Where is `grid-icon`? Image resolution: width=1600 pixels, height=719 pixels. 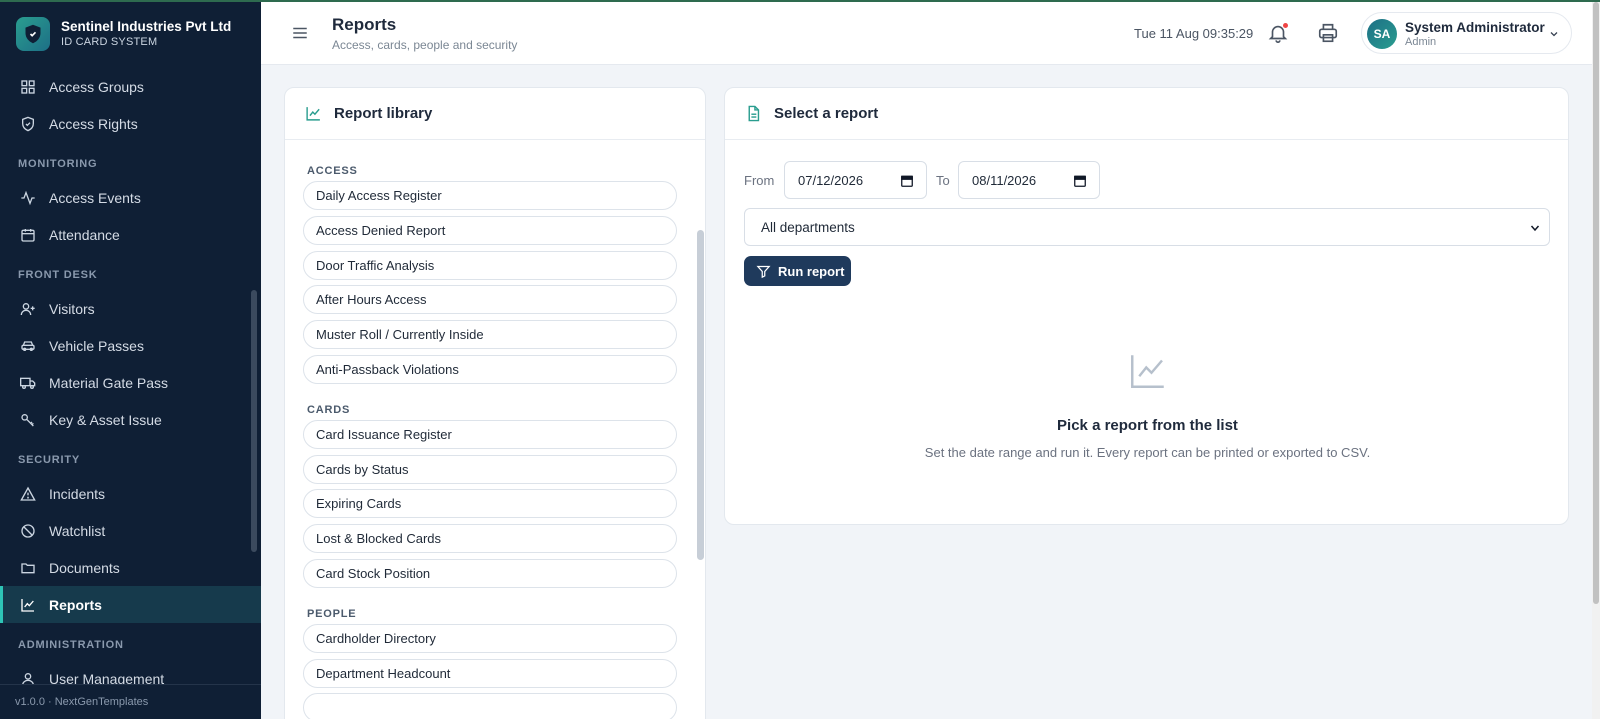 grid-icon is located at coordinates (28, 86).